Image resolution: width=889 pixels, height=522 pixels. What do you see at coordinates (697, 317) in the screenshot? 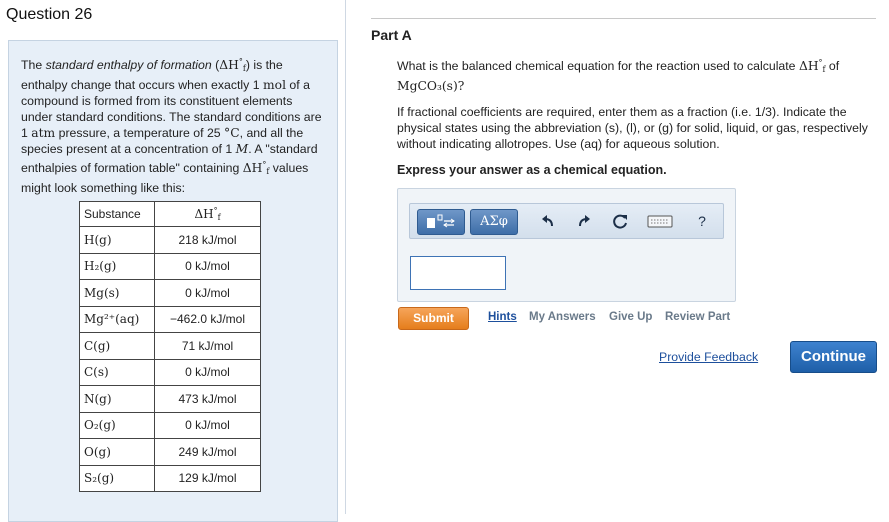
I see `review-part-link: Review Part` at bounding box center [697, 317].